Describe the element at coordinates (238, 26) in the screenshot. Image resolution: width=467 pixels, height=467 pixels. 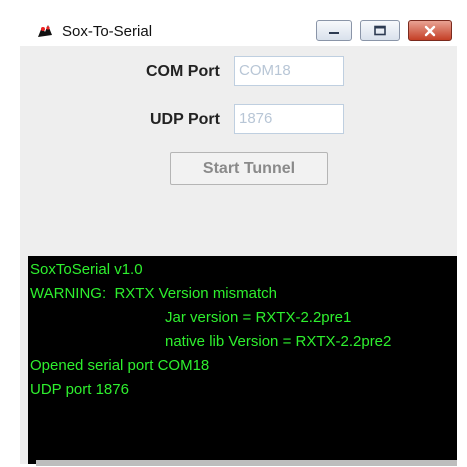
I see `title-bar: Sox-To-Serial` at that location.